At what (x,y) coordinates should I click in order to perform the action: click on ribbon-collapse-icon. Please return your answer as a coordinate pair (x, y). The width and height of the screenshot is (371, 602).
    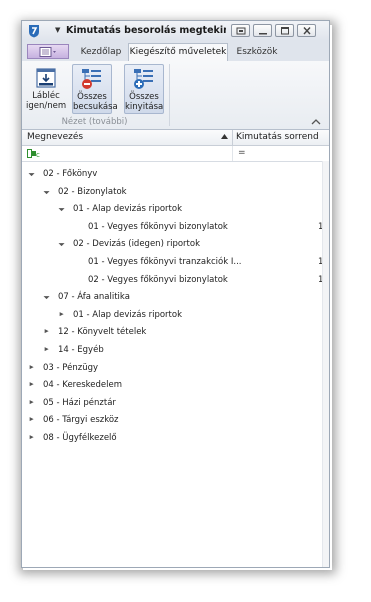
    Looking at the image, I should click on (316, 122).